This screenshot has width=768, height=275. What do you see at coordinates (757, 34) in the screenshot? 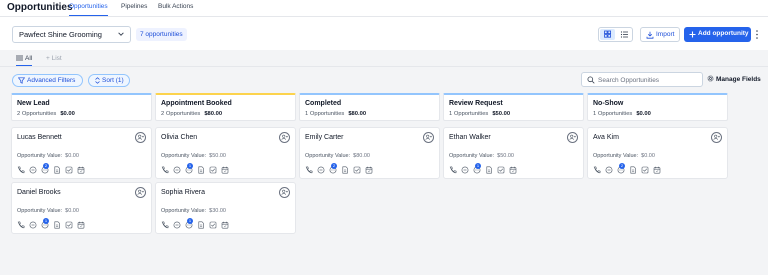
I see `more-vertical-icon` at bounding box center [757, 34].